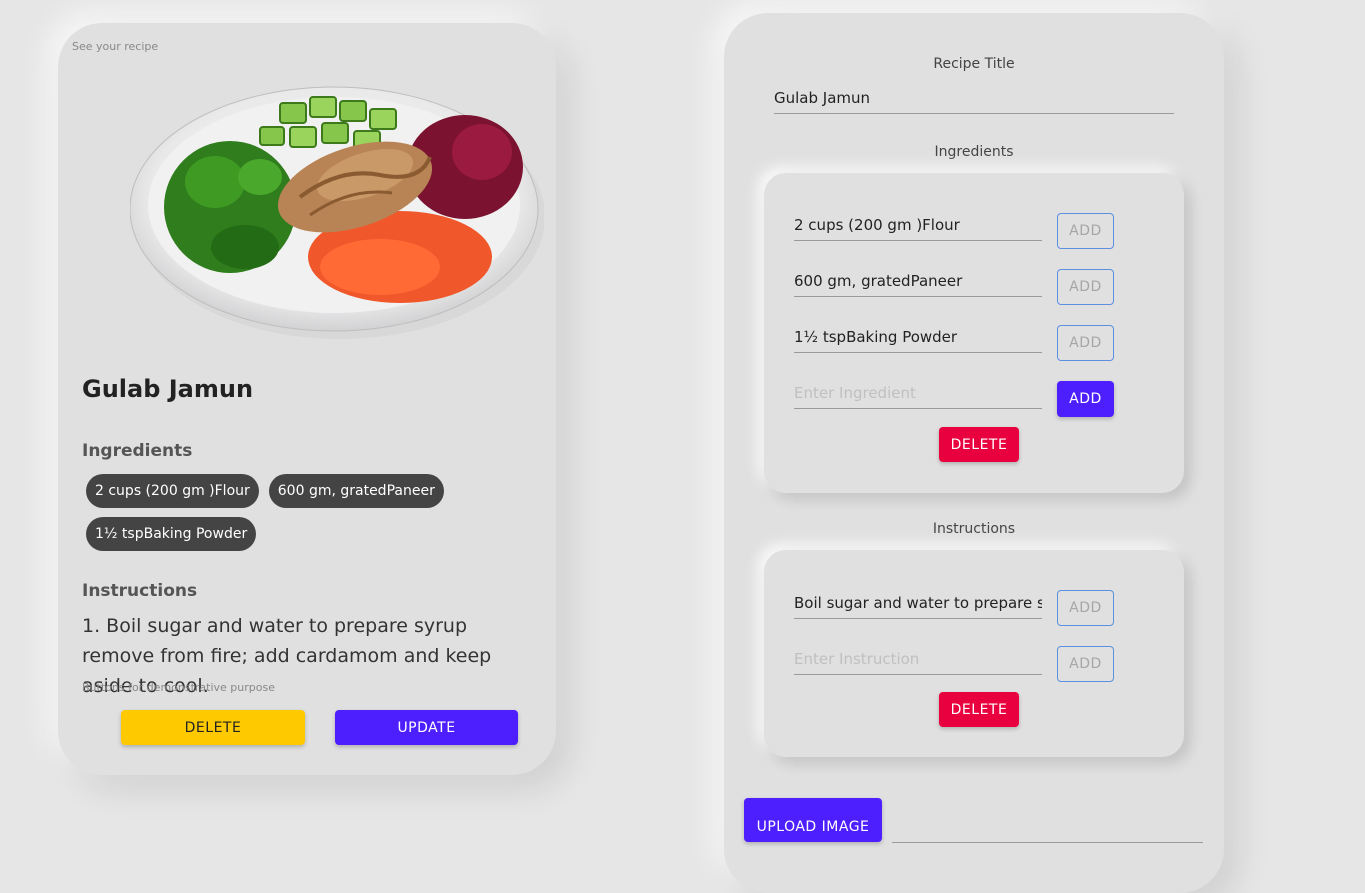  Describe the element at coordinates (979, 709) in the screenshot. I see `delete-instruction-button: DELETE` at that location.